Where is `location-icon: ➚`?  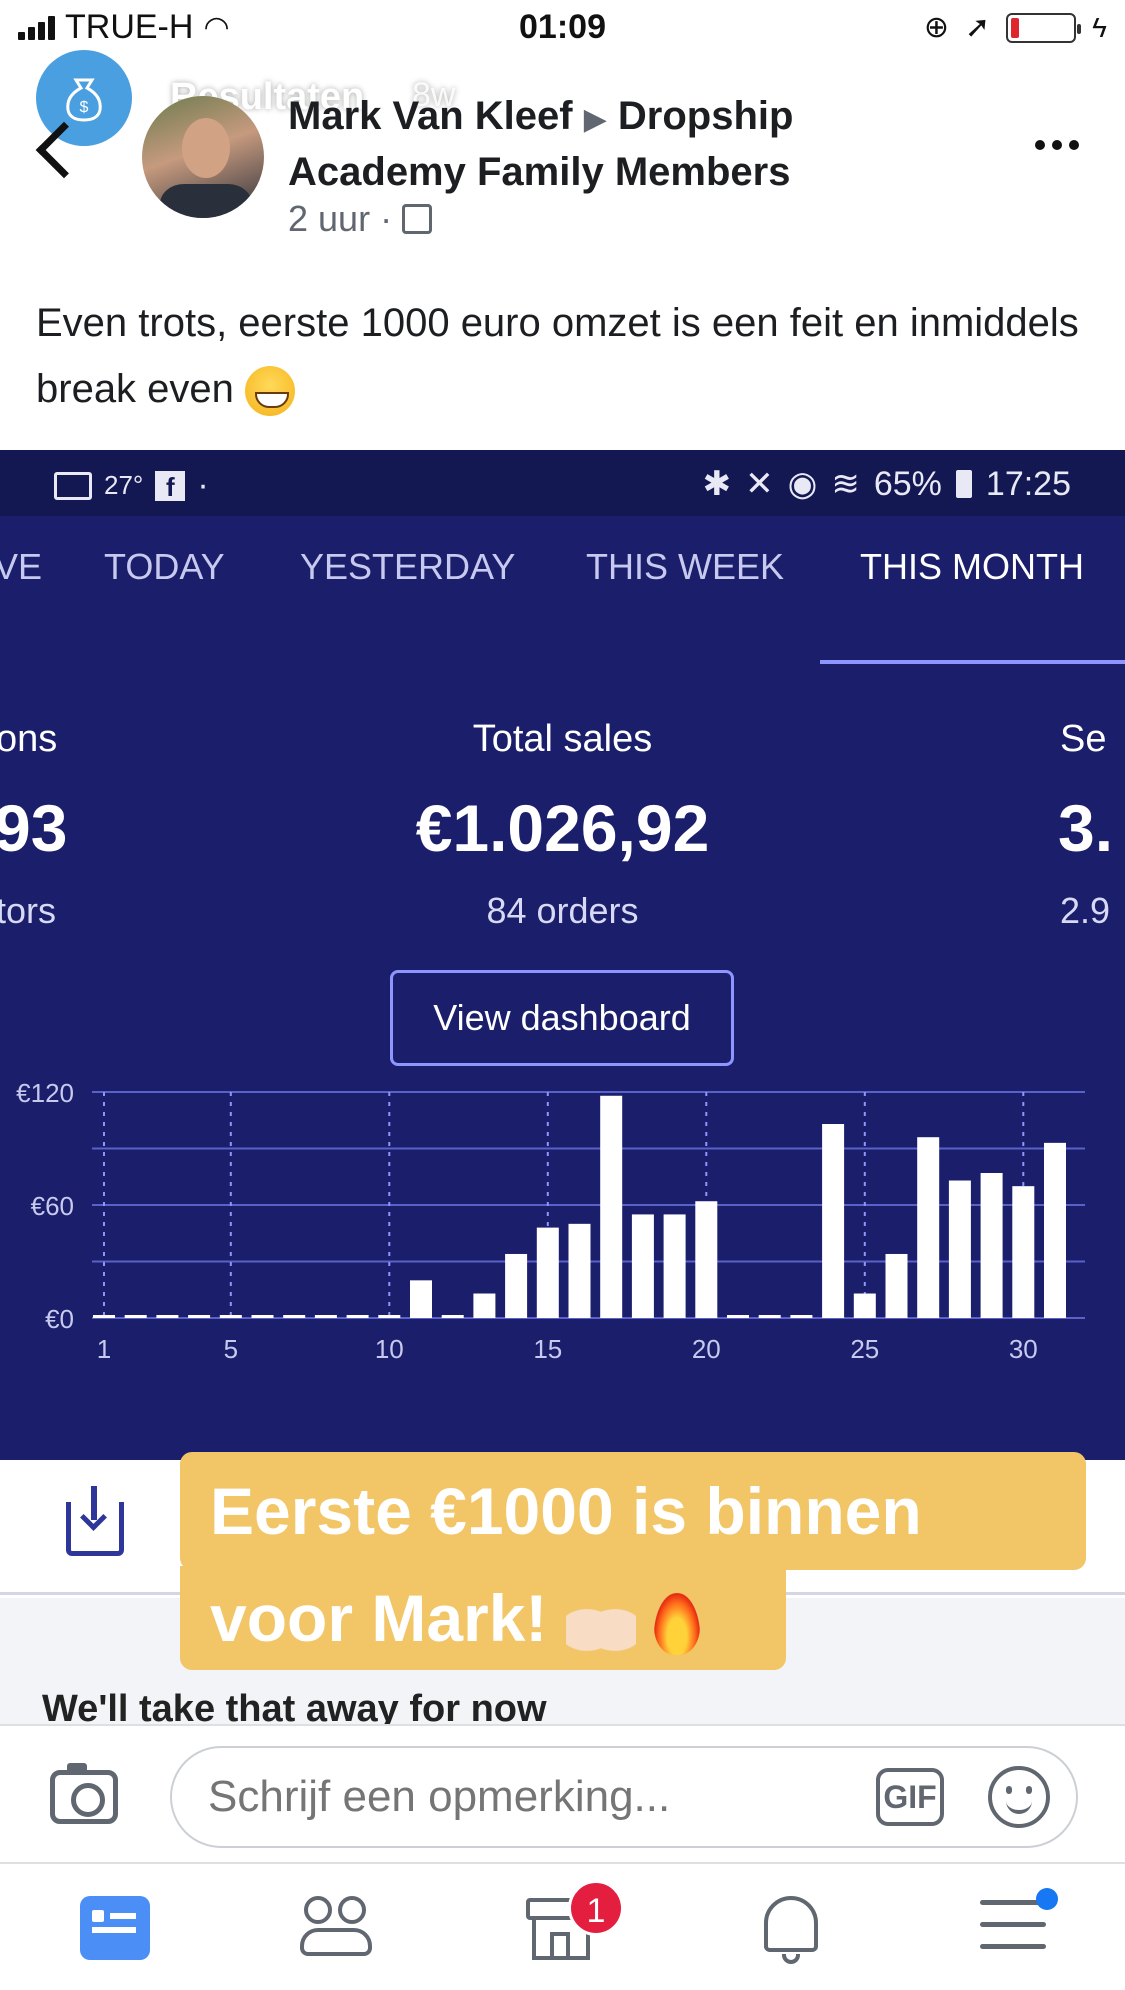 location-icon: ➚ is located at coordinates (978, 27).